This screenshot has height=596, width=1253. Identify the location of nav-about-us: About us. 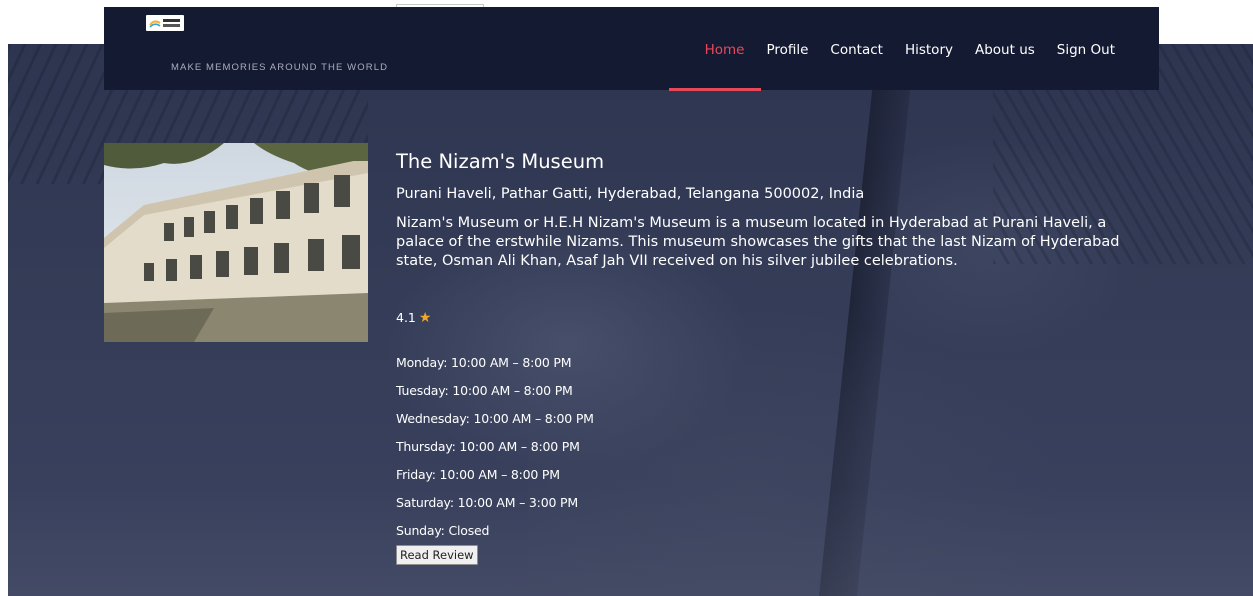
(1005, 50).